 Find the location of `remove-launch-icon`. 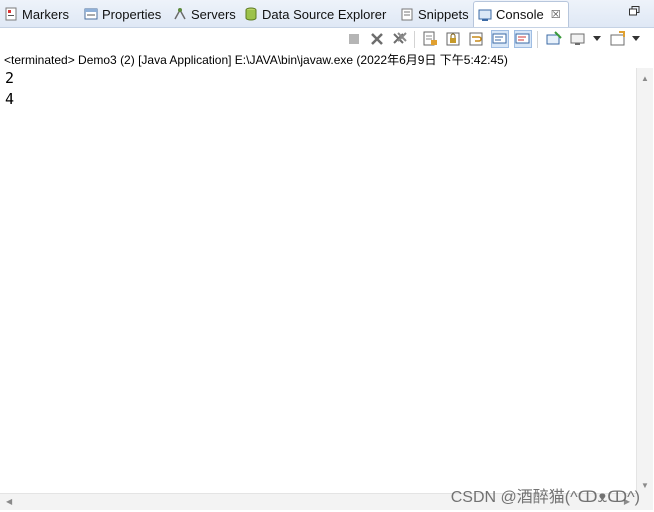

remove-launch-icon is located at coordinates (377, 39).